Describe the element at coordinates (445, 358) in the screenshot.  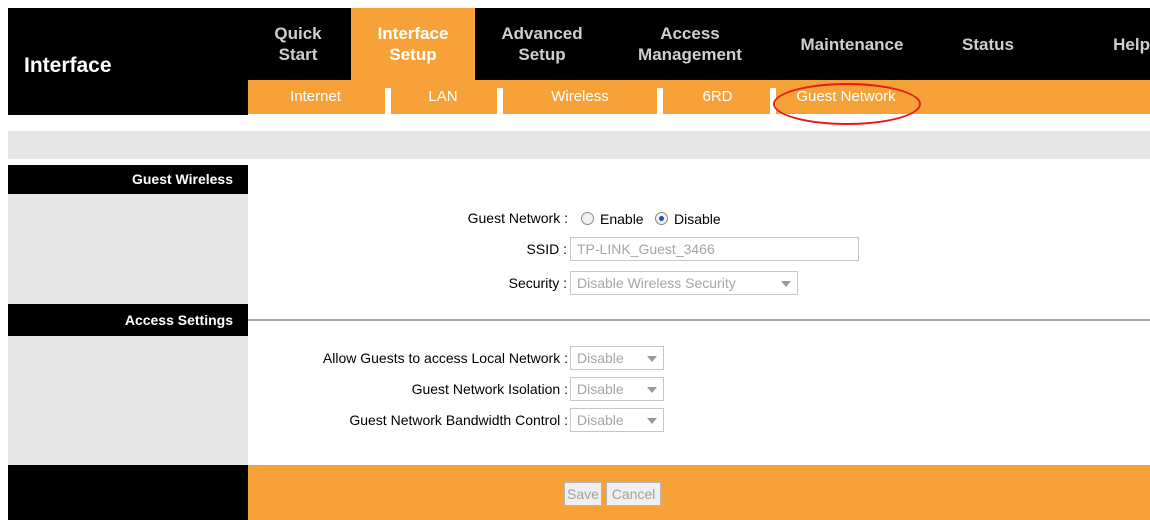
I see `local-network-label: Allow Guests to access Local Network :` at that location.